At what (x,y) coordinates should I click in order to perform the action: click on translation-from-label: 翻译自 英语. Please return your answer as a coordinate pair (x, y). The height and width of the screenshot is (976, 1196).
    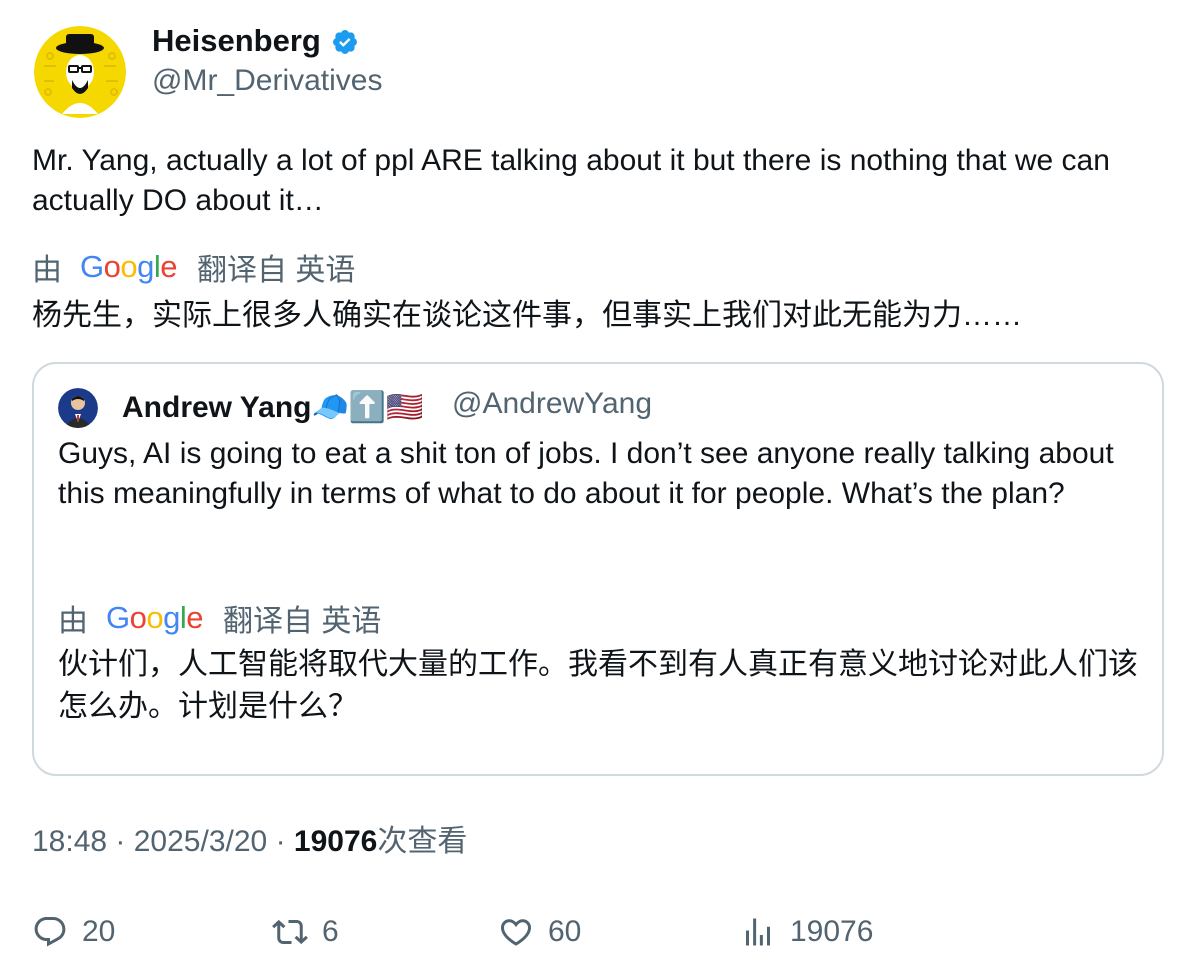
    Looking at the image, I should click on (276, 270).